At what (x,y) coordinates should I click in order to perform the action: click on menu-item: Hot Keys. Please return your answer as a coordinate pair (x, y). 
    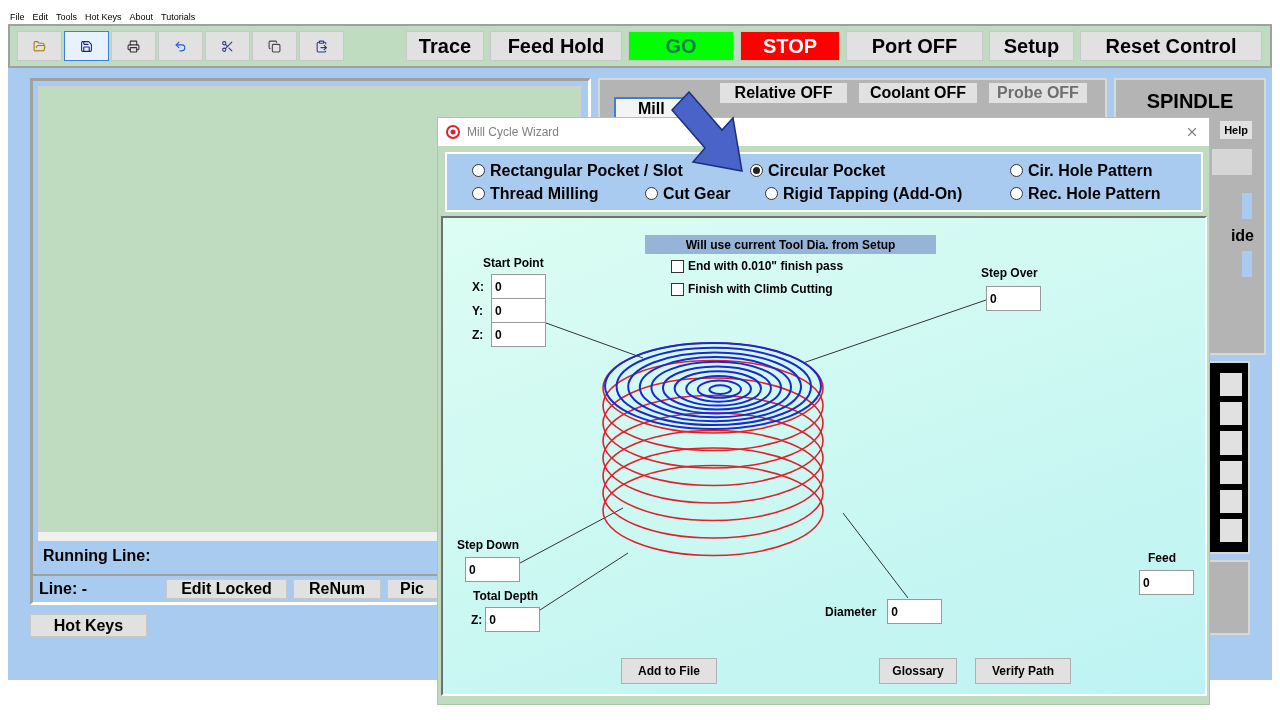
    Looking at the image, I should click on (103, 17).